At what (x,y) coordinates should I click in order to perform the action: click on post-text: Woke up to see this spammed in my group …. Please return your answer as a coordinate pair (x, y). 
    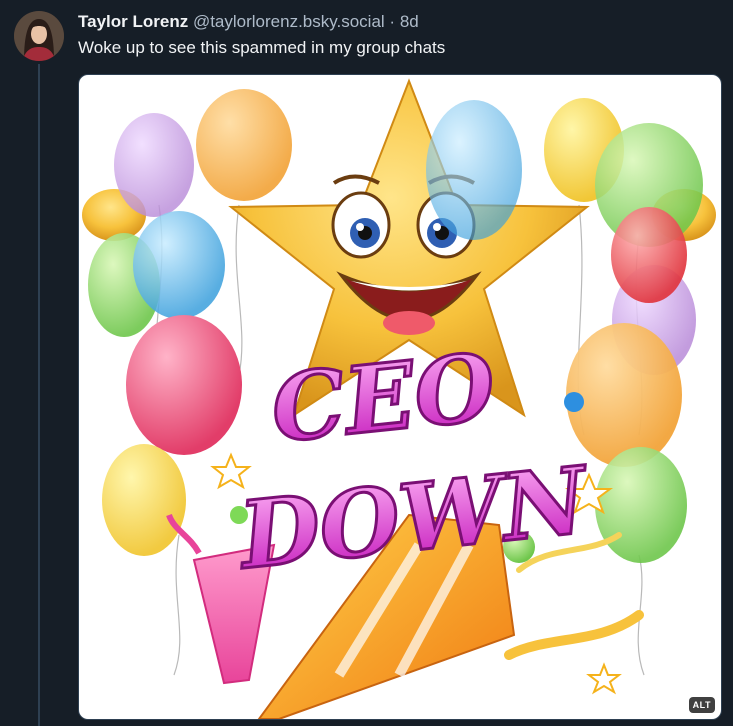
    Looking at the image, I should click on (262, 47).